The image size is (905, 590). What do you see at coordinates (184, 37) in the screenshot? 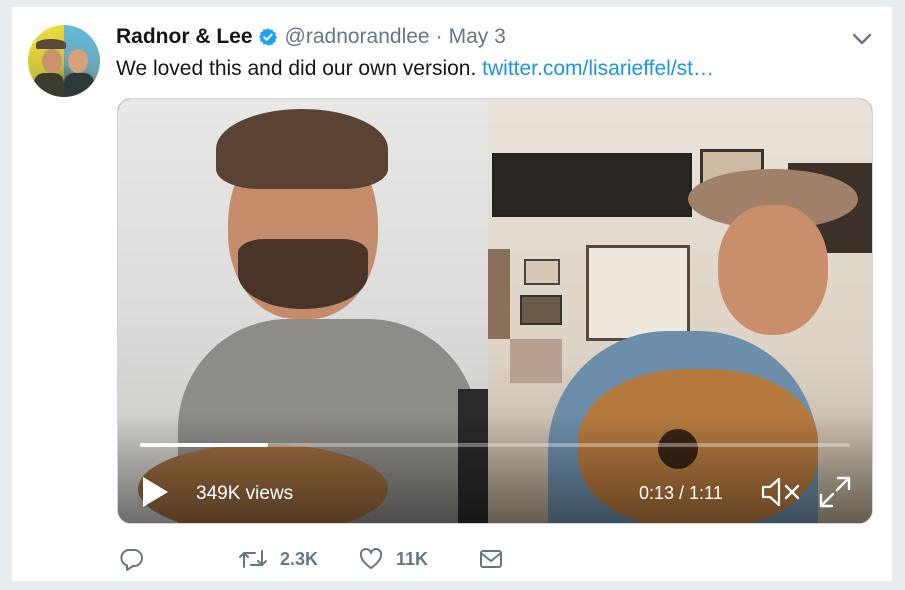
I see `author-name: Radnor & Lee` at bounding box center [184, 37].